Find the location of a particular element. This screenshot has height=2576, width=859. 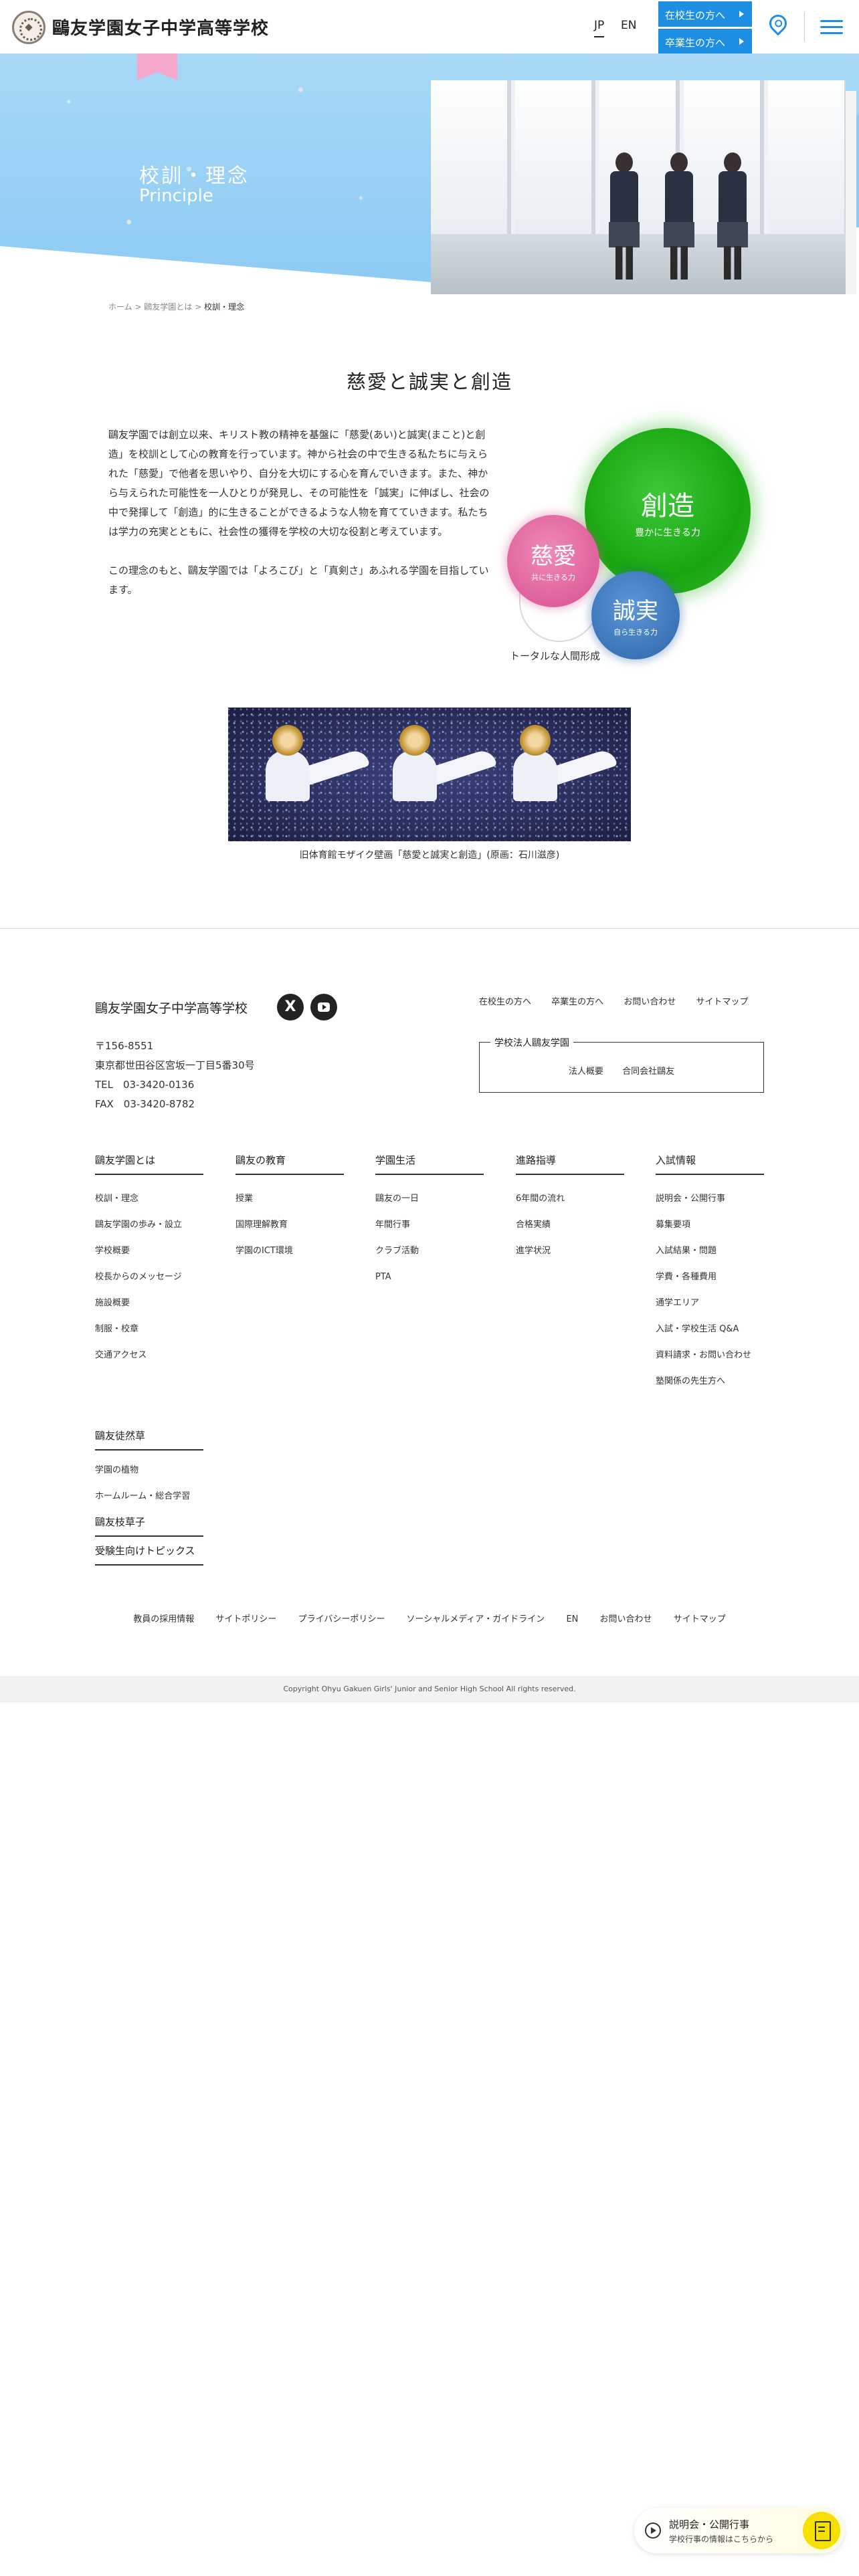

footer-nav-item: クラブ活動 is located at coordinates (429, 1251).